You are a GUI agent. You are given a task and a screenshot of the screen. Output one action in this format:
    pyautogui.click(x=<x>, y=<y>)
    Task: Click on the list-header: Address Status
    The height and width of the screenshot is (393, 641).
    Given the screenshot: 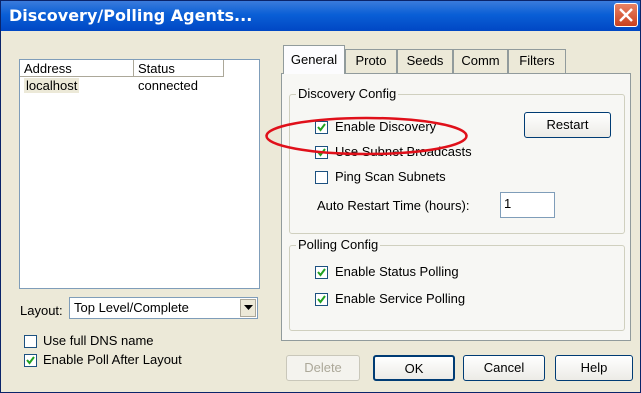 What is the action you would take?
    pyautogui.click(x=139, y=69)
    